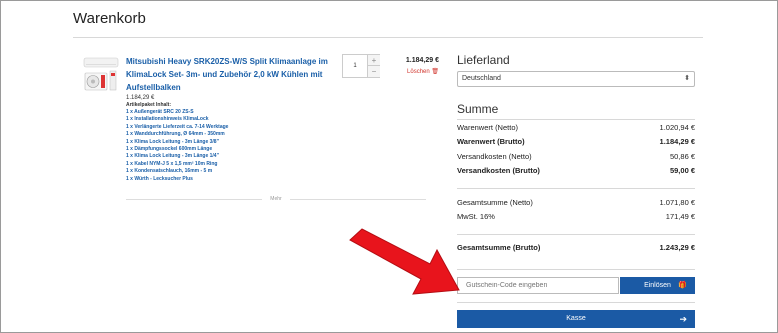 This screenshot has width=778, height=333. What do you see at coordinates (149, 105) in the screenshot?
I see `kit-title: Artikelpaket Inhalt:` at bounding box center [149, 105].